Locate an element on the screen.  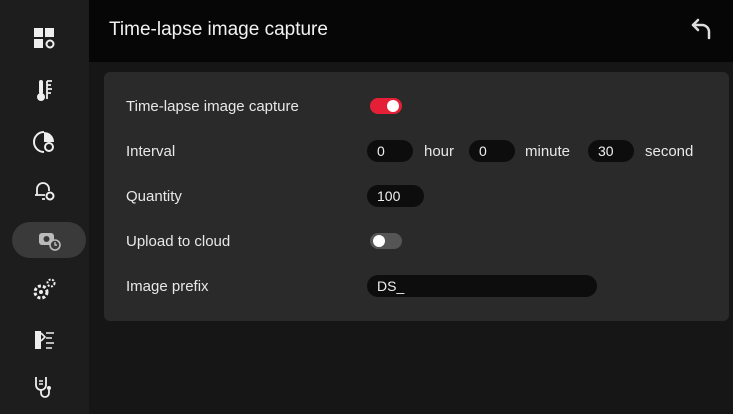
interval-label: Interval is located at coordinates (151, 151).